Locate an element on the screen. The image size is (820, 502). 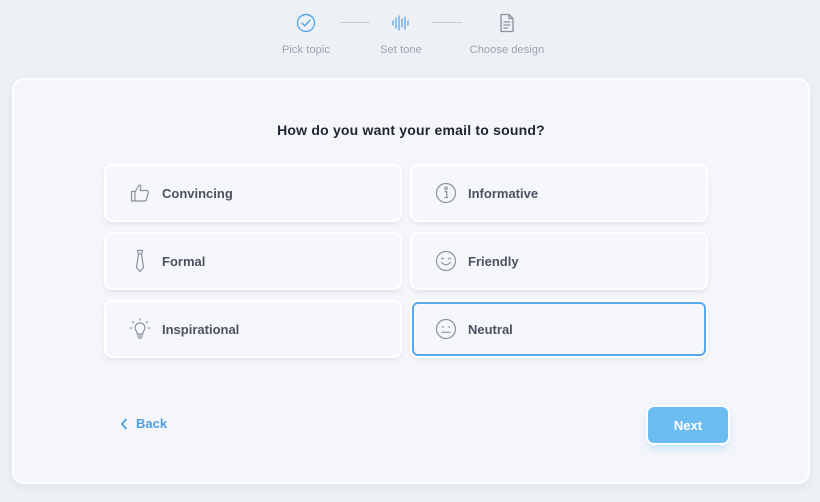
step-label: Set tone is located at coordinates (401, 50).